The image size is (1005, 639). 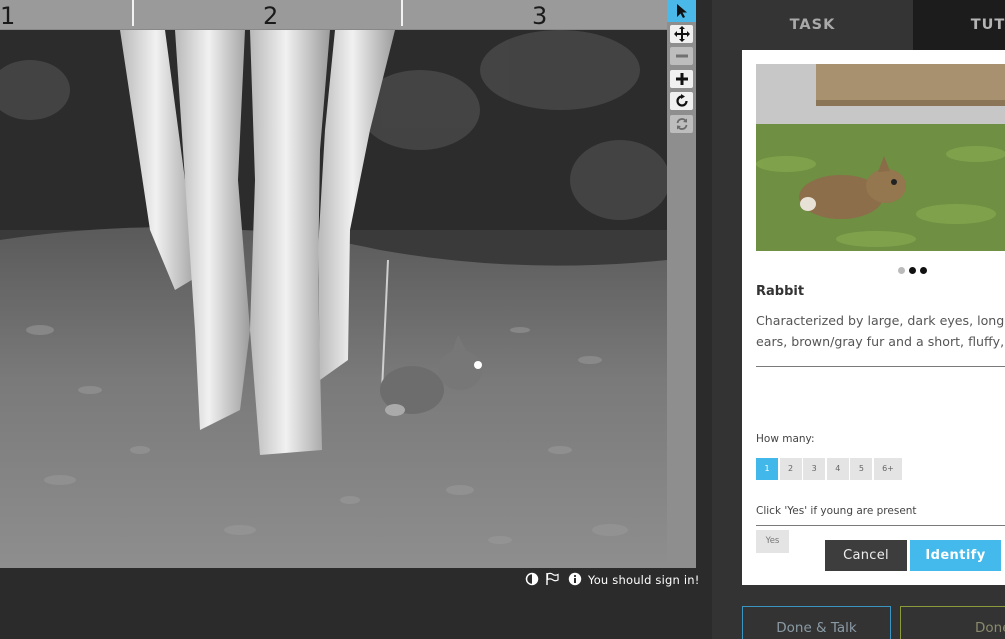 I want to click on tab-task: TASK, so click(x=812, y=25).